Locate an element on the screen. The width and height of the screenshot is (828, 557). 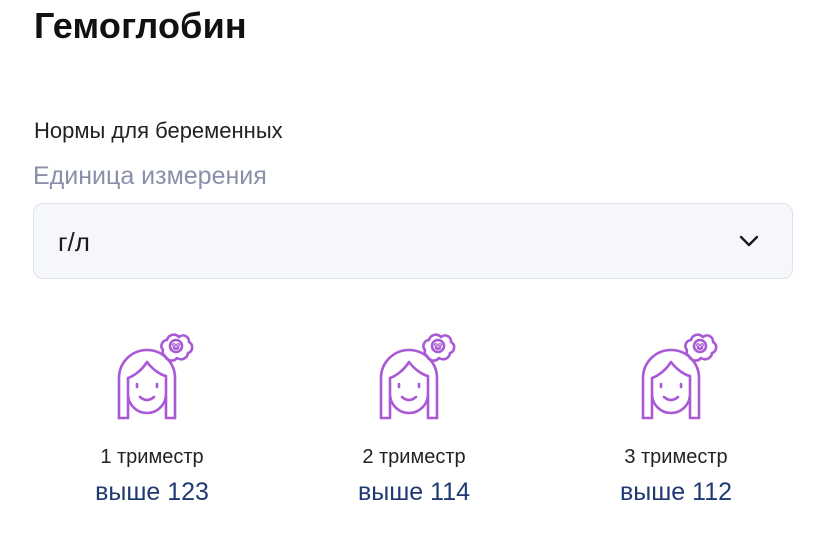
unit-label: Единица измерения is located at coordinates (150, 176).